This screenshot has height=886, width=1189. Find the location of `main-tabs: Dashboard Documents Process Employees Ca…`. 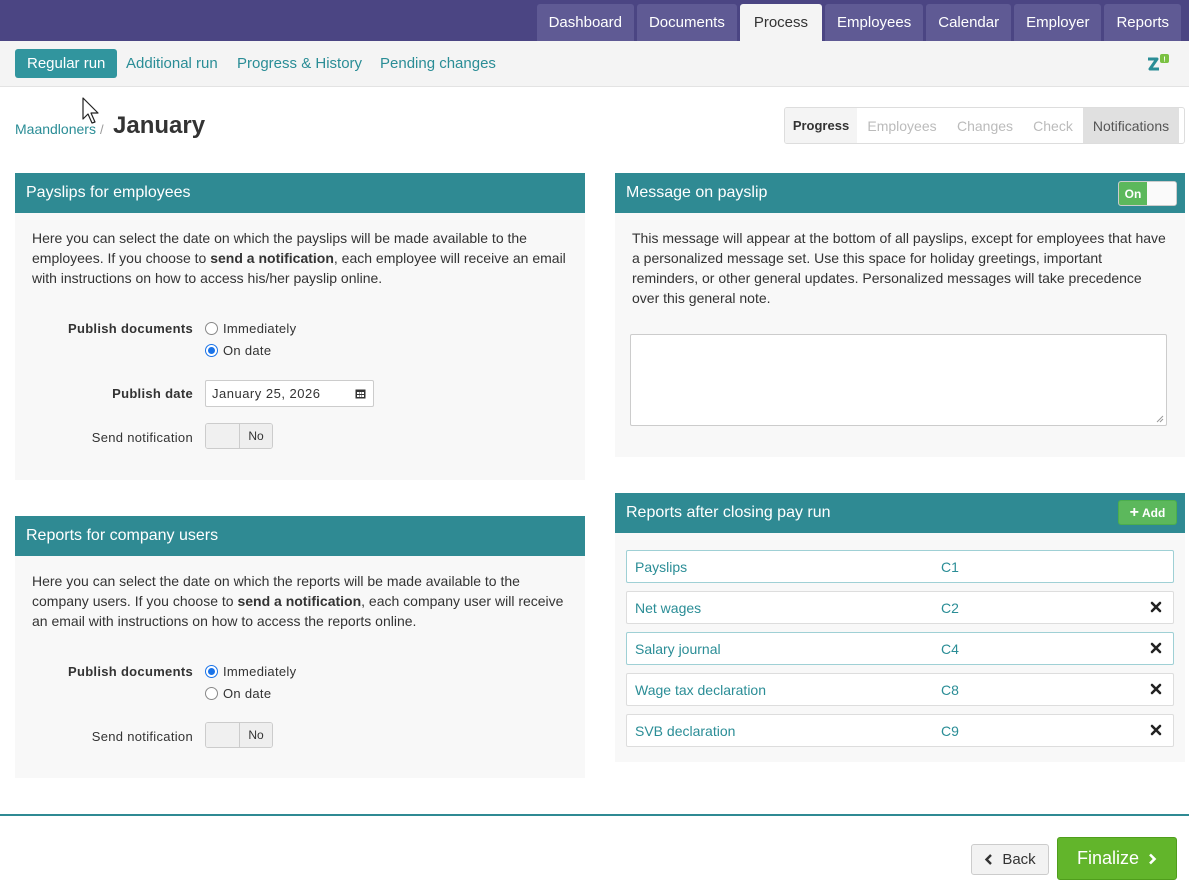

main-tabs: Dashboard Documents Process Employees Ca… is located at coordinates (858, 22).